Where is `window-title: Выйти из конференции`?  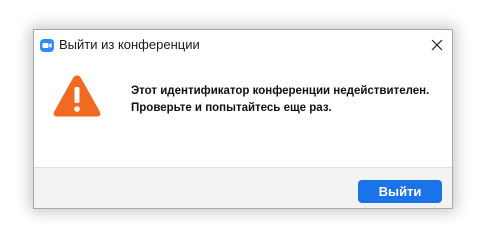
window-title: Выйти из конференции is located at coordinates (129, 44).